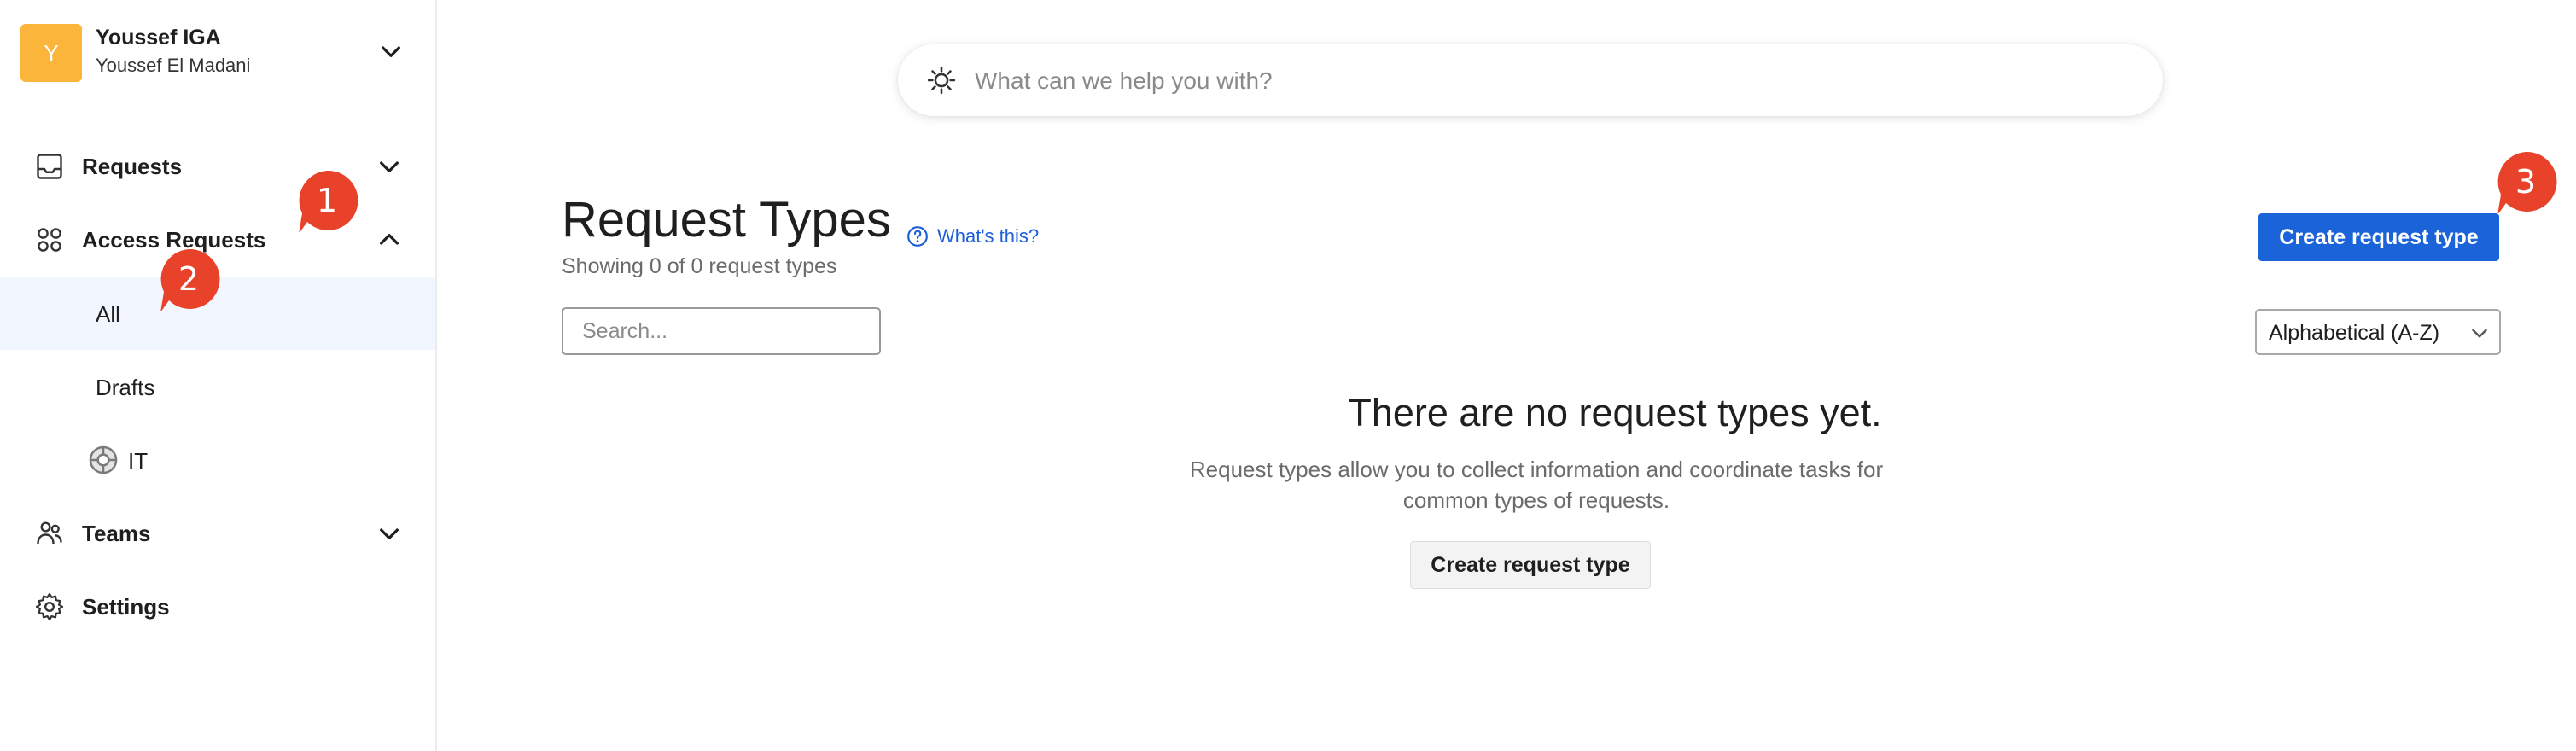  I want to click on avatar-initial: Y, so click(51, 52).